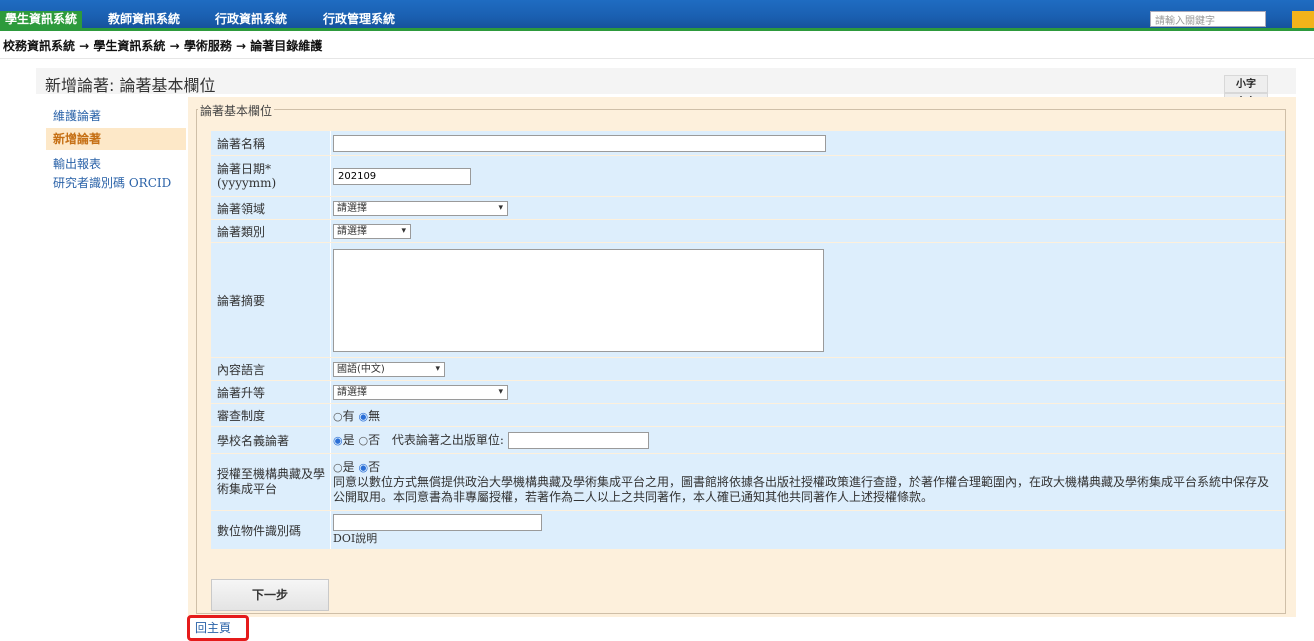 The image size is (1314, 641). Describe the element at coordinates (359, 19) in the screenshot. I see `tab-admin-mgmt-system: 行政管理系統` at that location.